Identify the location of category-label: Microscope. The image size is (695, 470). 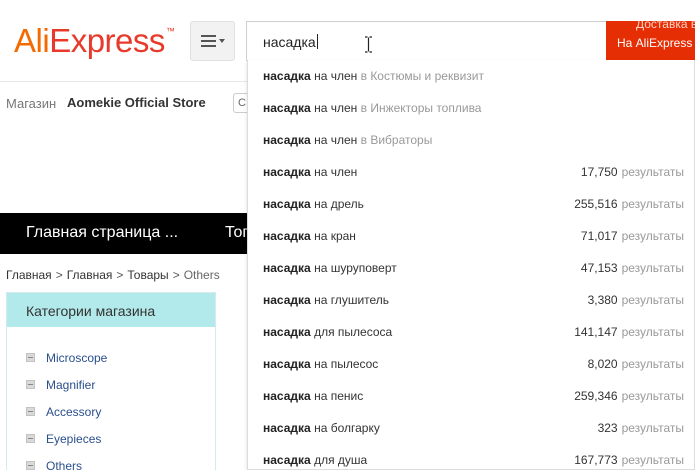
(77, 357).